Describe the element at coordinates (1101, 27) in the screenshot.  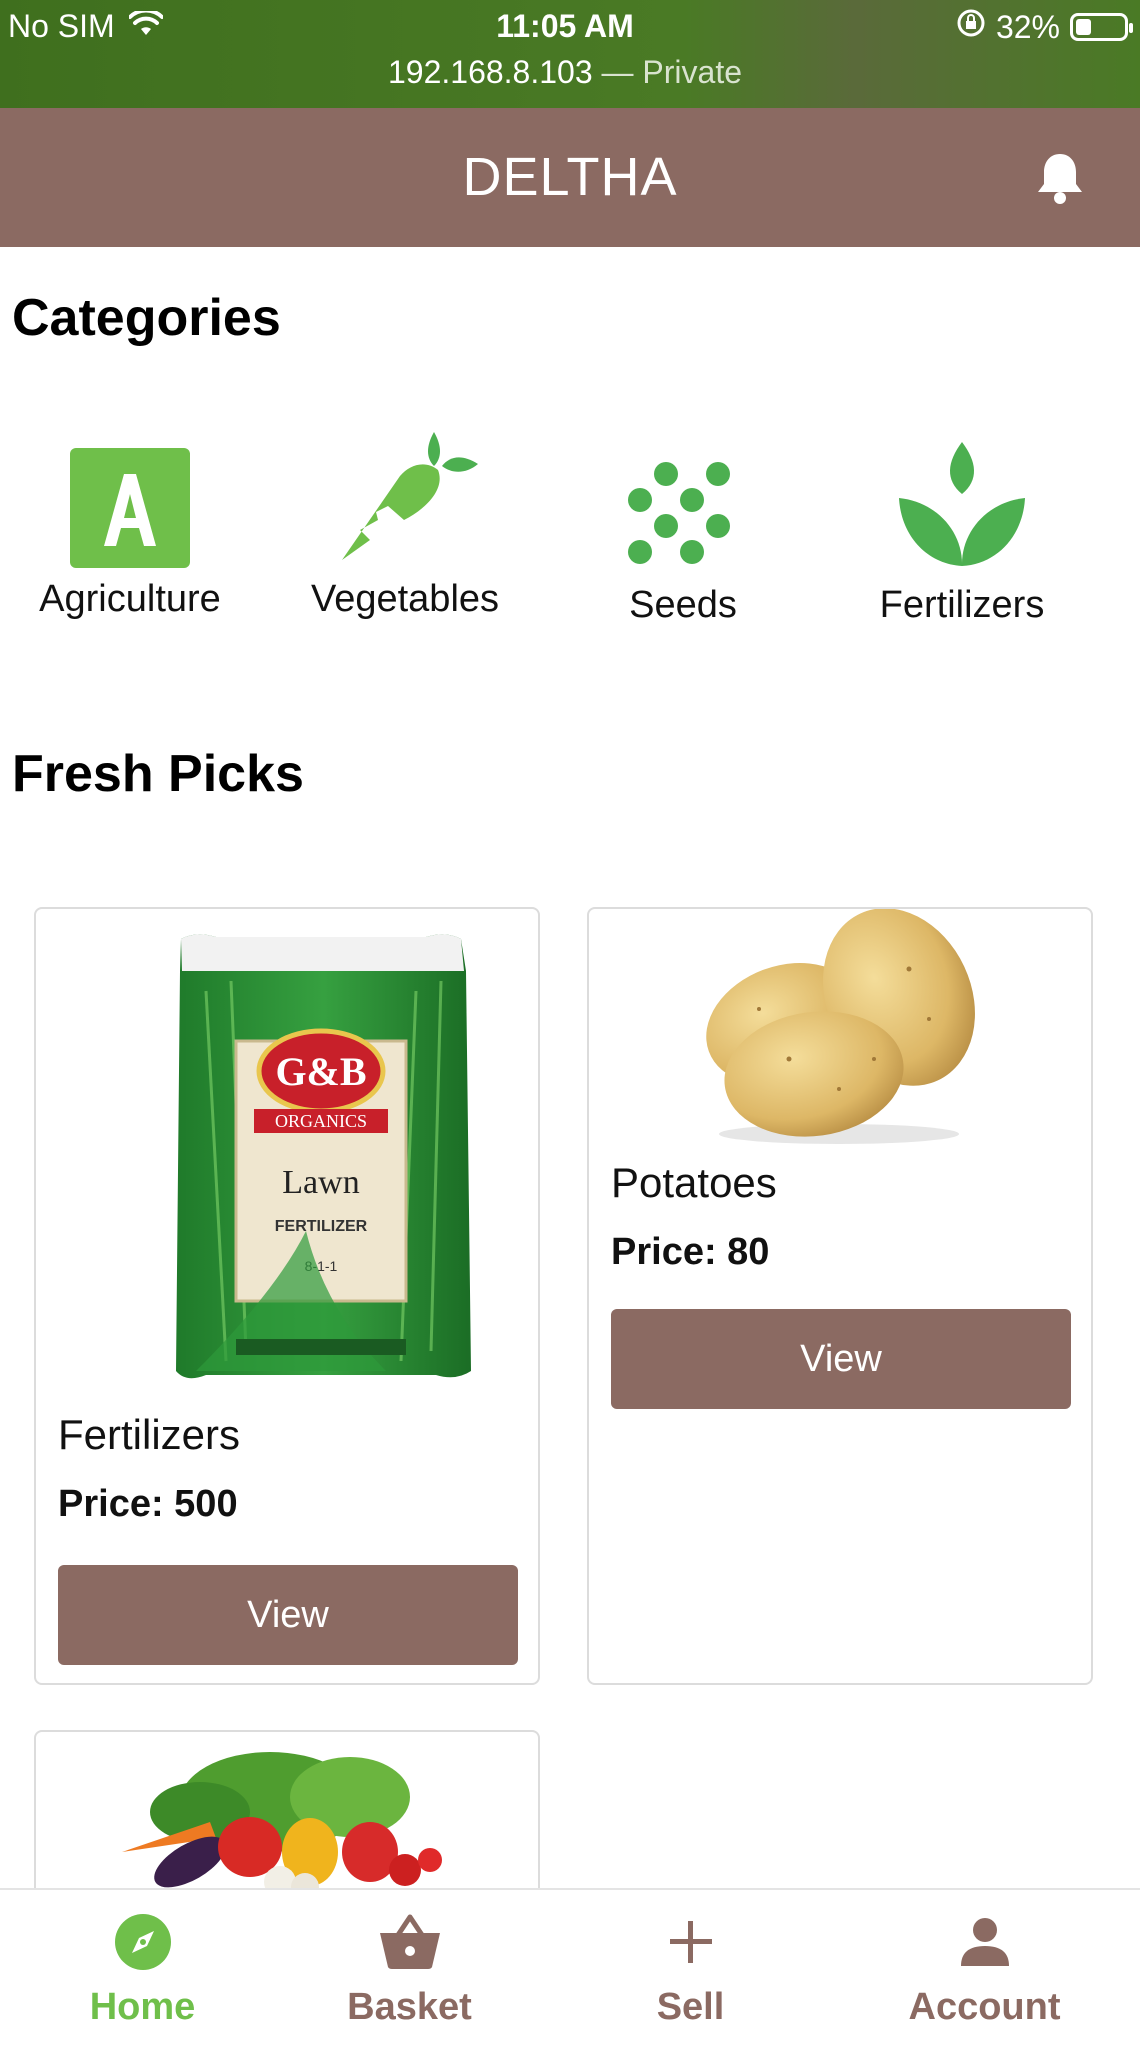
I see `battery-icon` at that location.